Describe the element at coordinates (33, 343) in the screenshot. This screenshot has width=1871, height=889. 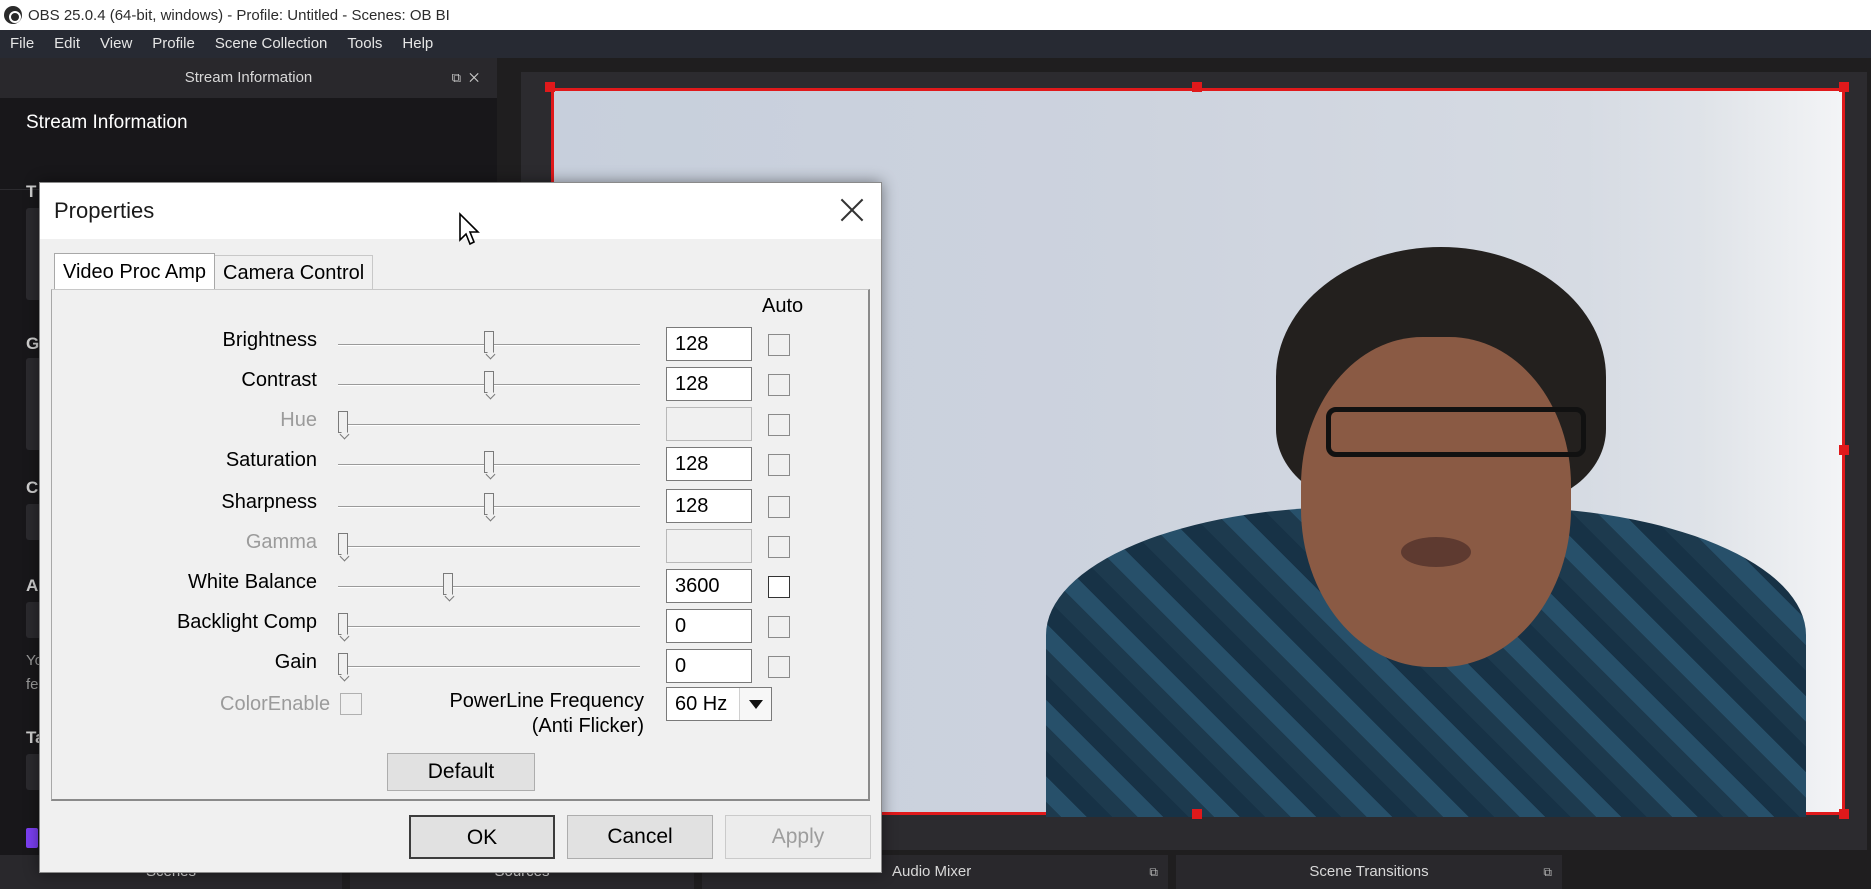
I see `hidden-field-label: G` at that location.